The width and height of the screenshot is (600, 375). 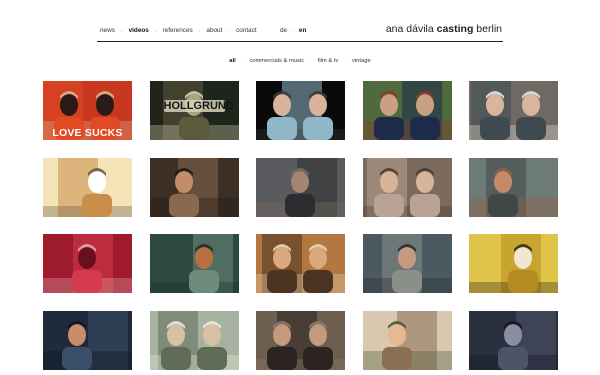 I want to click on nav-link-videos: videos, so click(x=139, y=30).